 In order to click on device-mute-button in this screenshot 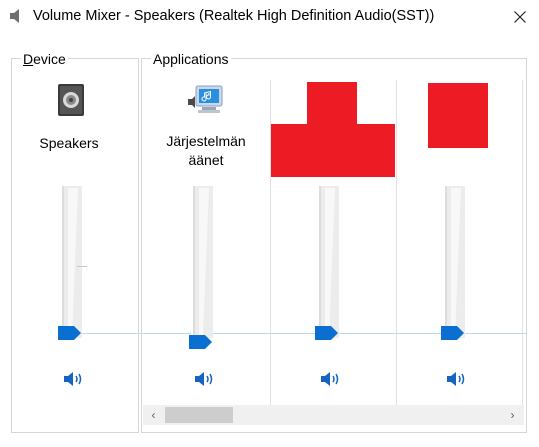, I will do `click(74, 379)`.